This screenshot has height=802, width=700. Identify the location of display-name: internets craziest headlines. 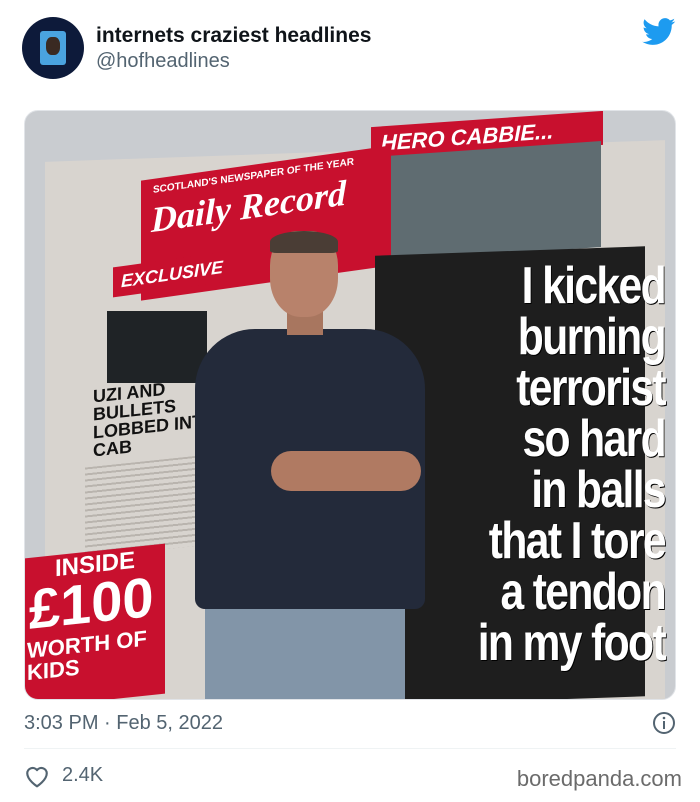
(233, 36).